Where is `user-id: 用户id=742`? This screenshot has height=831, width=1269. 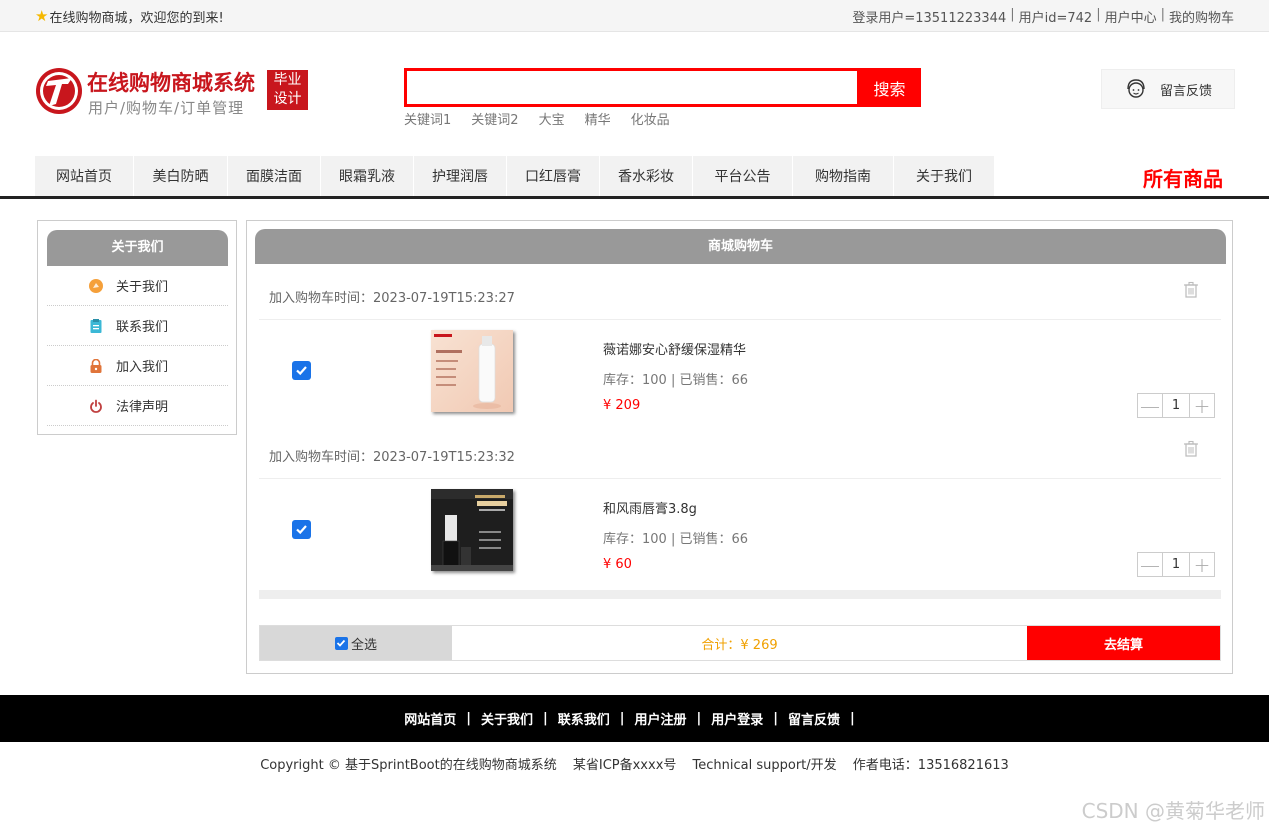 user-id: 用户id=742 is located at coordinates (1055, 18).